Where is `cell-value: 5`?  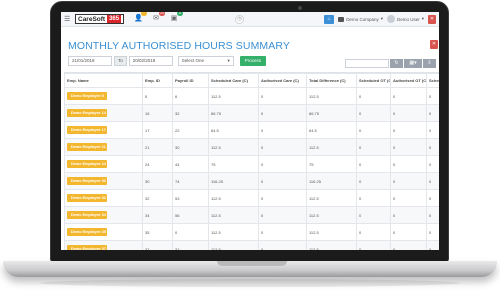
cell-value: 5 is located at coordinates (146, 96).